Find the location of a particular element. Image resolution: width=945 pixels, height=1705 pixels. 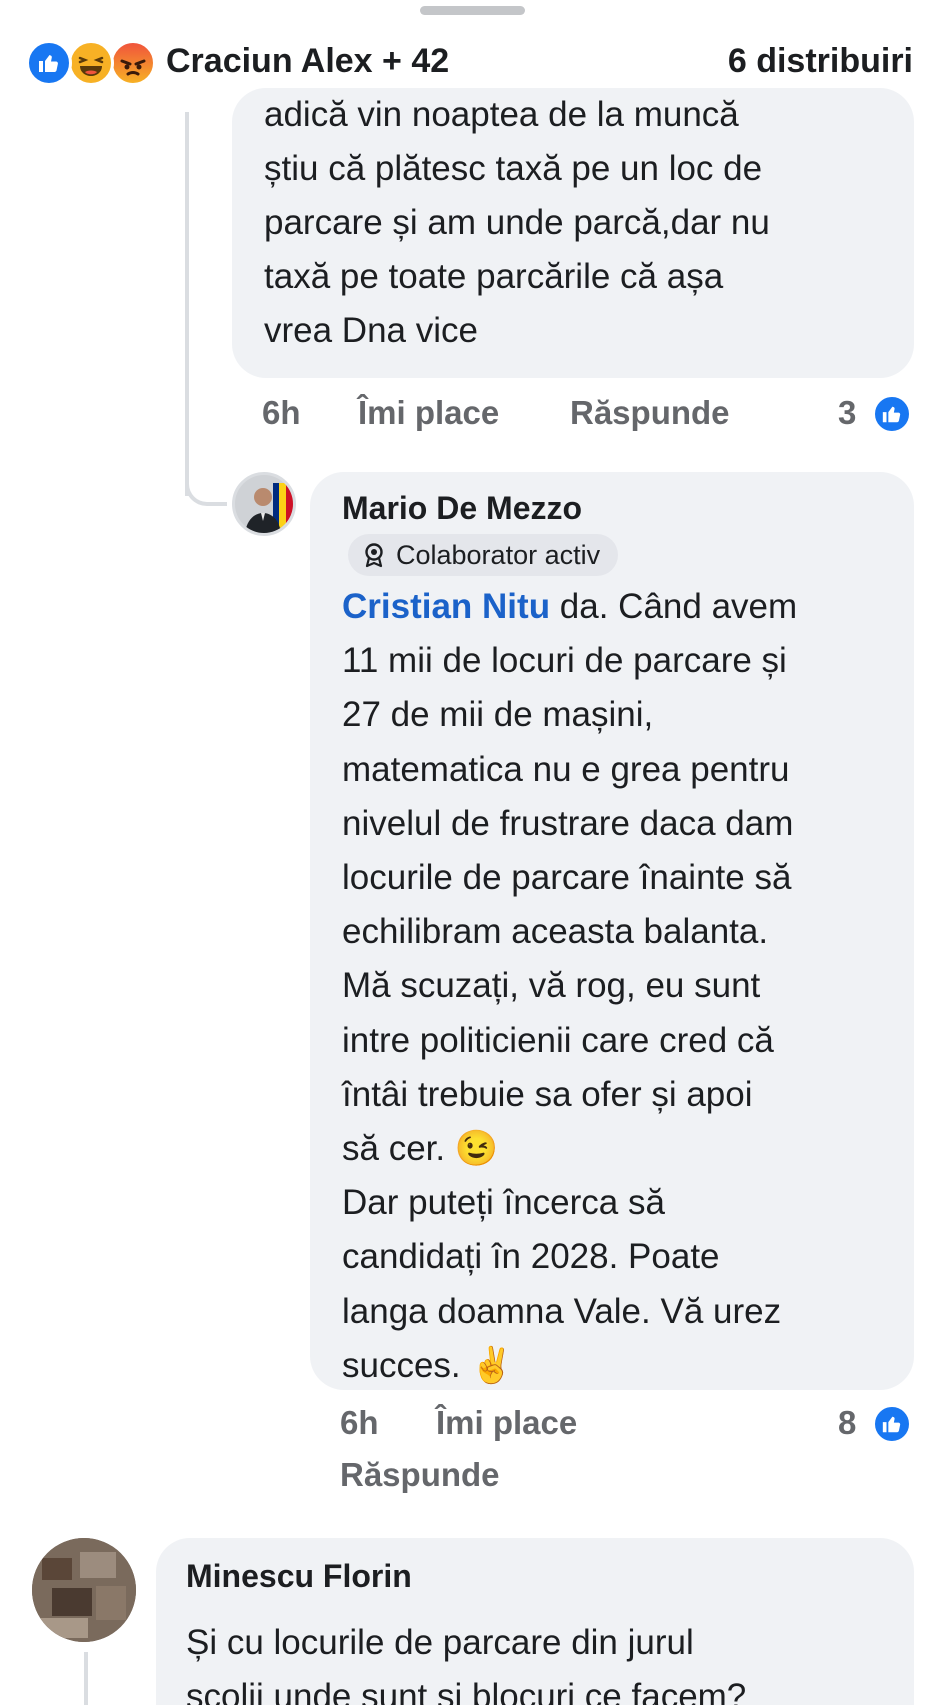

shares-count: 6 distribuiri is located at coordinates (820, 61).